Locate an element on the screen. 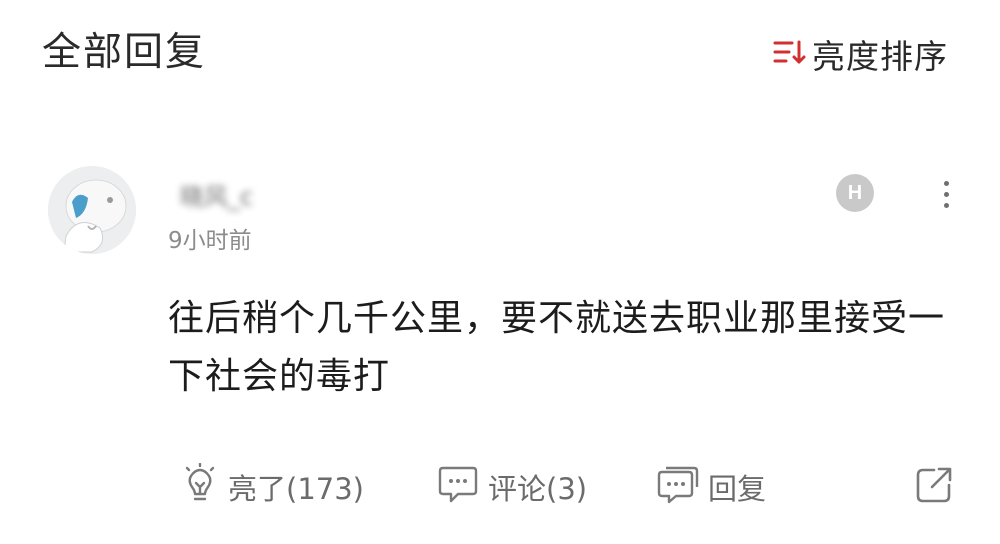 This screenshot has width=1000, height=544. reply-button: 回复 is located at coordinates (711, 487).